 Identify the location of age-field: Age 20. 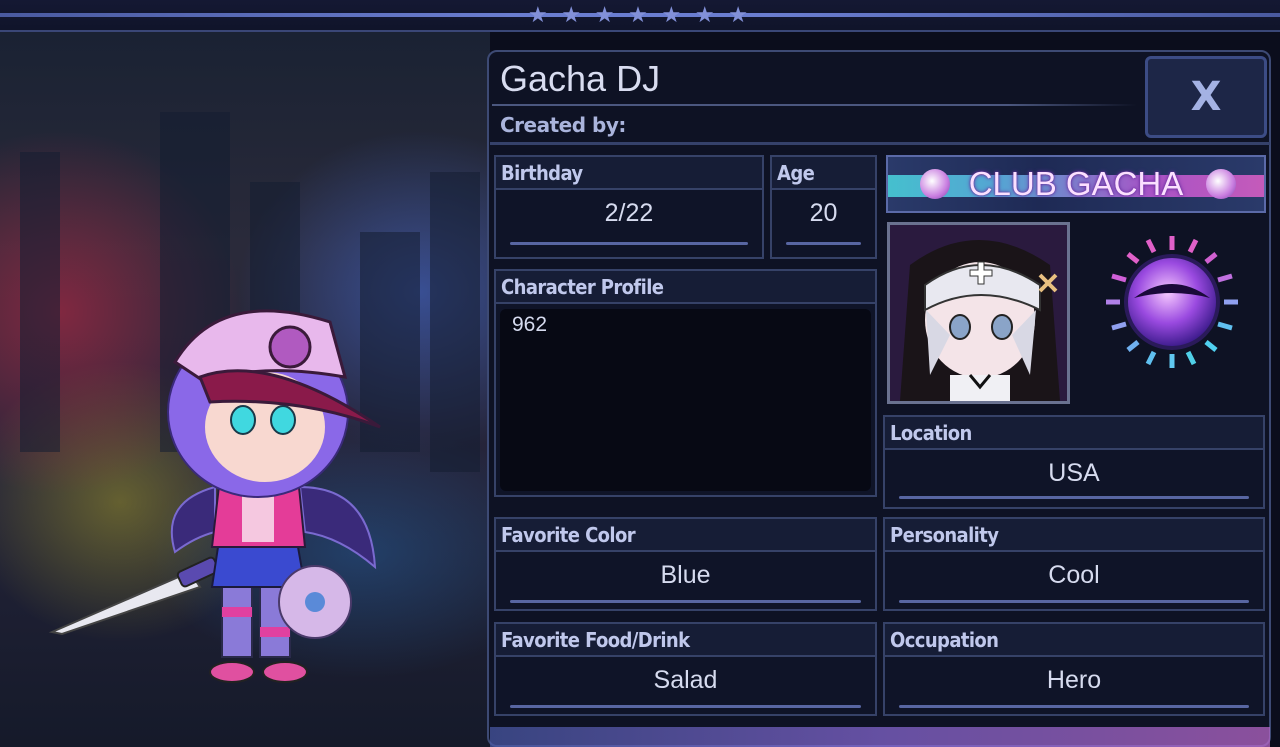
(823, 207).